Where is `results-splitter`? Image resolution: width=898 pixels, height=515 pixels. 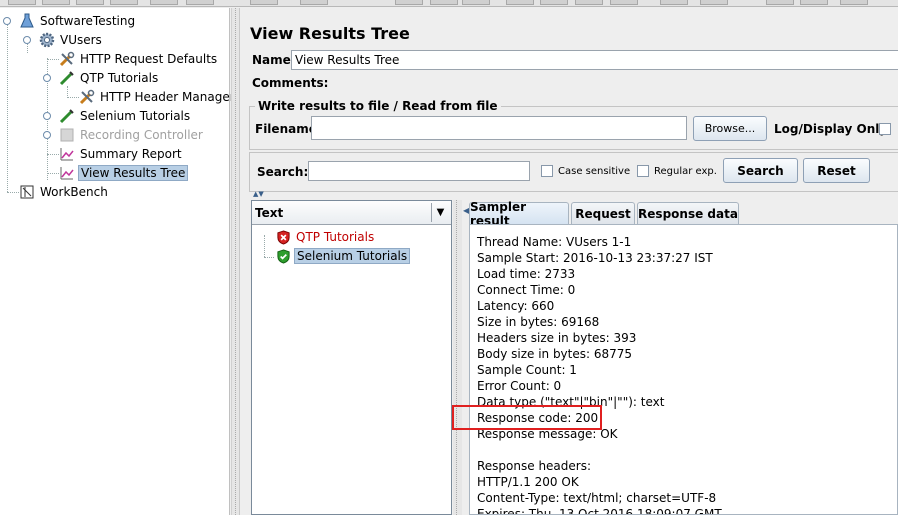 results-splitter is located at coordinates (457, 357).